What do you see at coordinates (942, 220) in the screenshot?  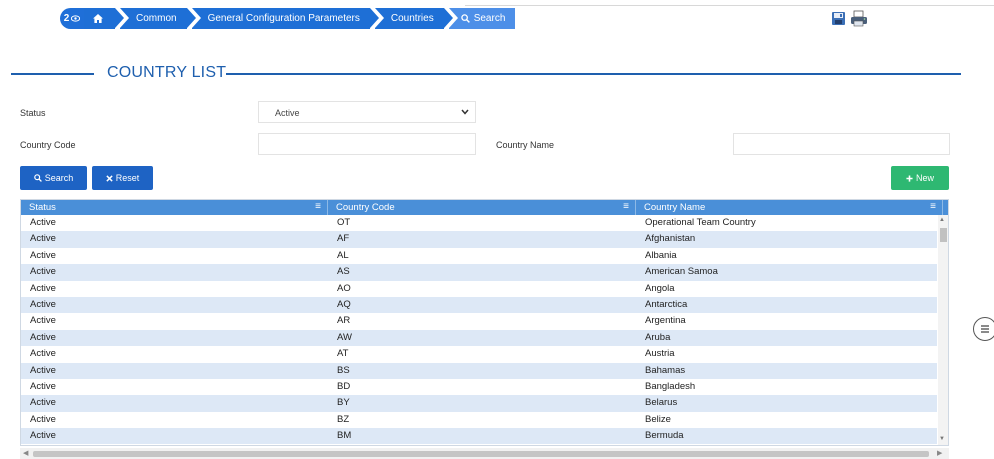 I see `scroll-up-icon: ▲` at bounding box center [942, 220].